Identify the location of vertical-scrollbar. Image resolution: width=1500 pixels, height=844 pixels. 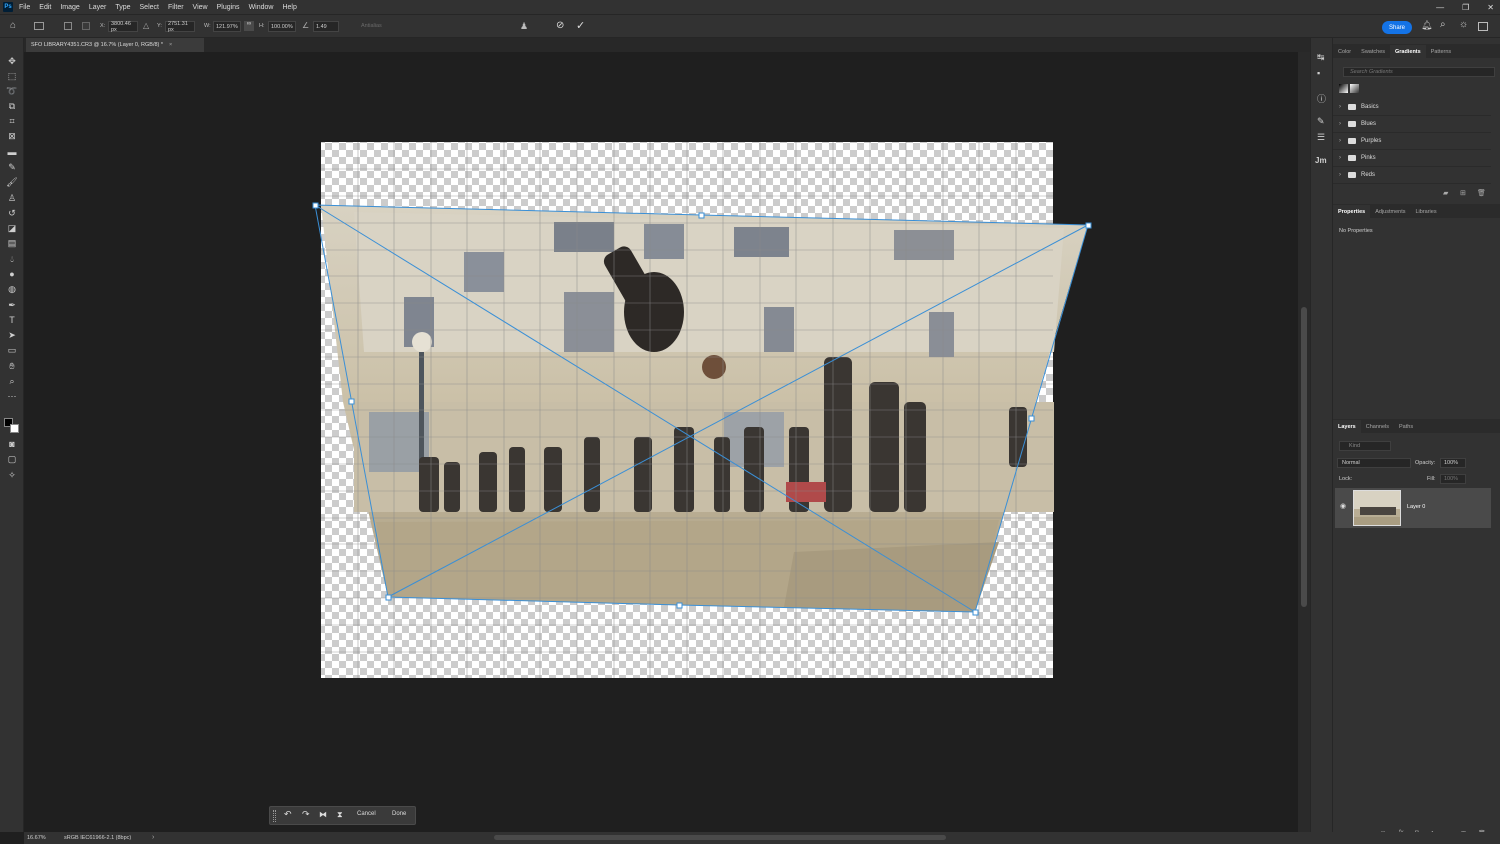
(1304, 442).